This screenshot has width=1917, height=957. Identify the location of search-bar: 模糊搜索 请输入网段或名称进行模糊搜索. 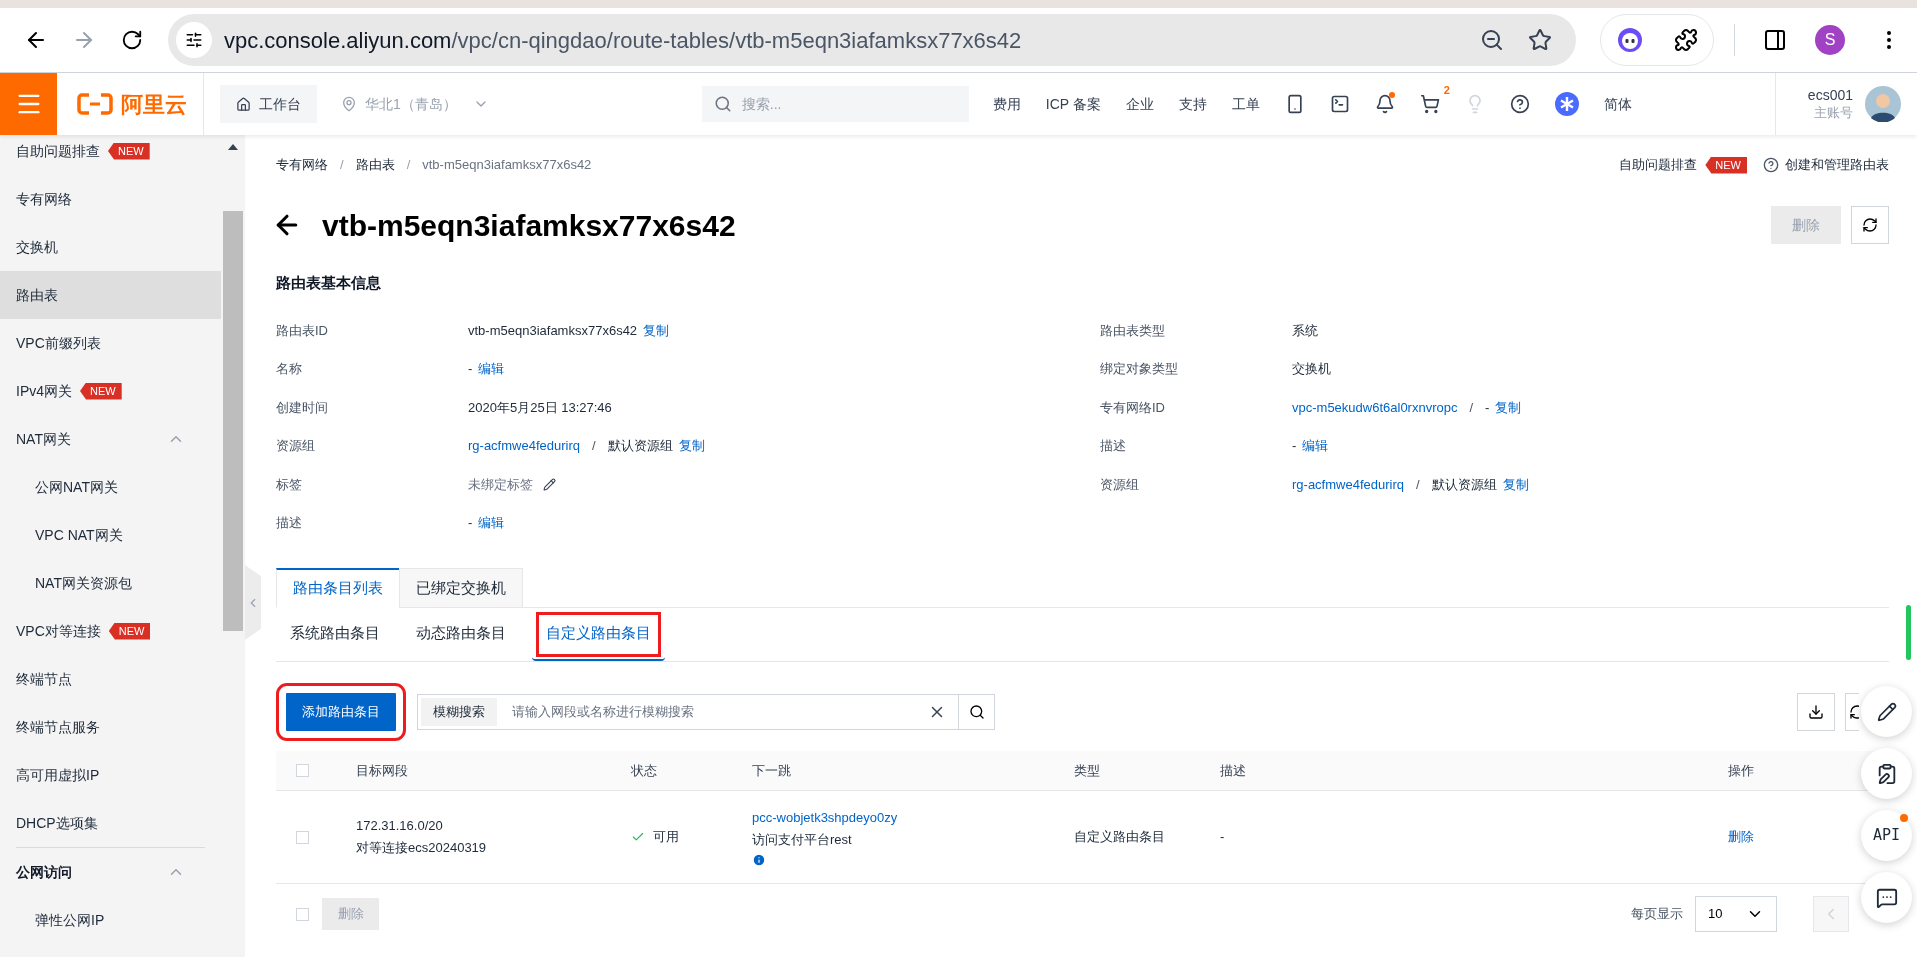
(706, 712).